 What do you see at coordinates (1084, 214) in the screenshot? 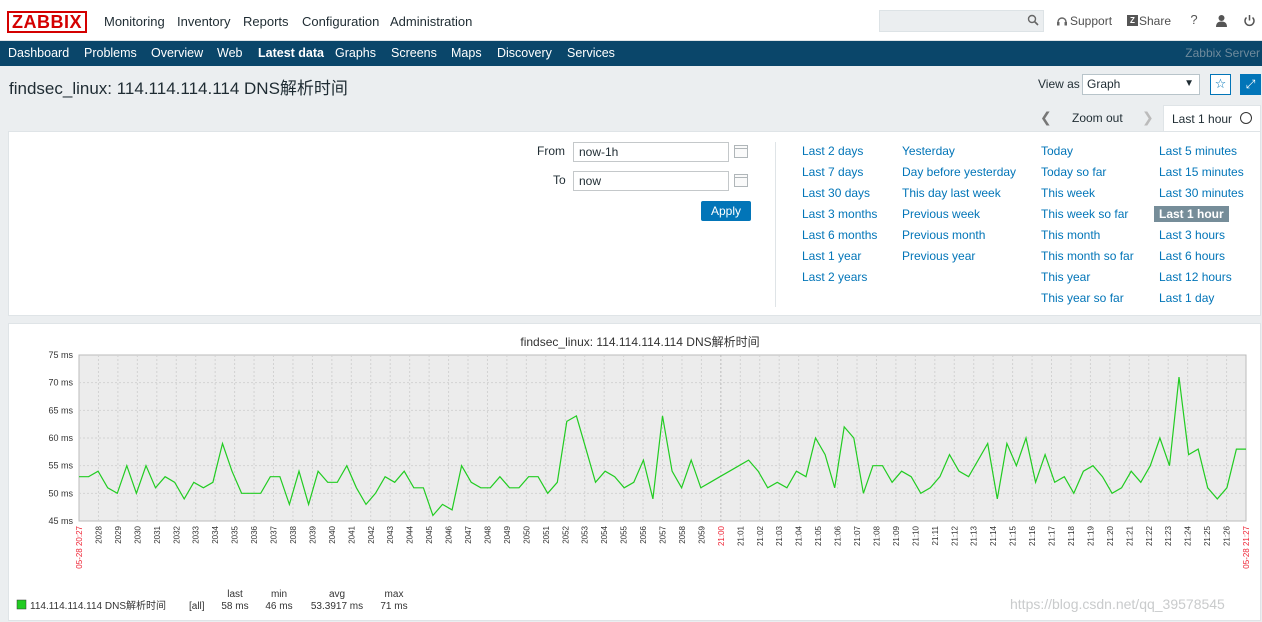
I see `quick-range-this-week-so-far: This week so far` at bounding box center [1084, 214].